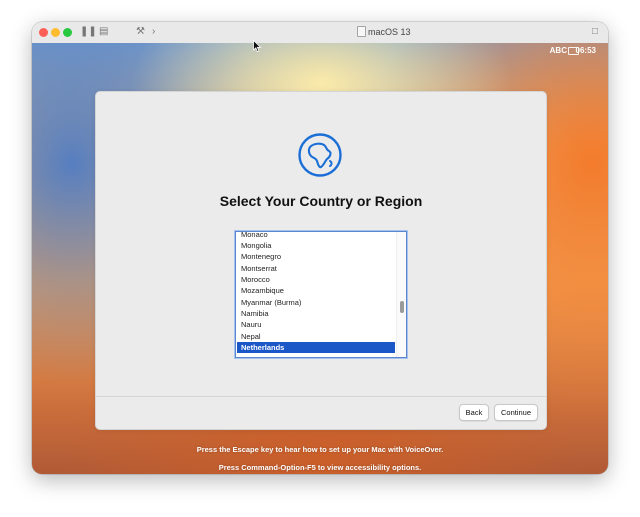 Image resolution: width=640 pixels, height=517 pixels. I want to click on list-item: Montenegro, so click(316, 256).